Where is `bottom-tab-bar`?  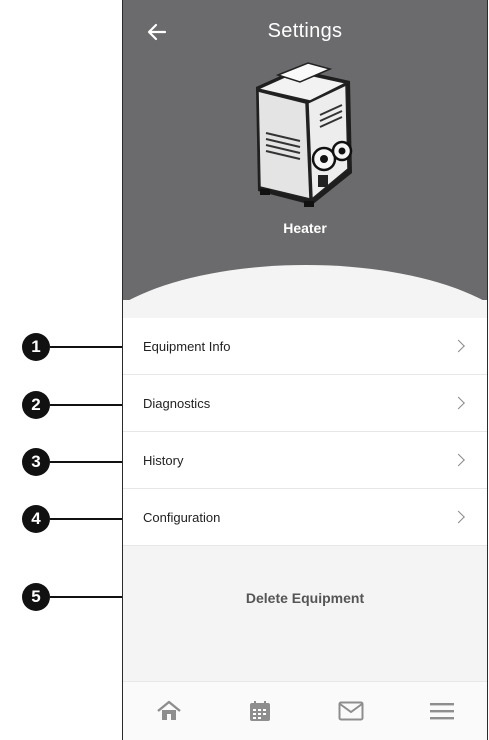
bottom-tab-bar is located at coordinates (305, 710).